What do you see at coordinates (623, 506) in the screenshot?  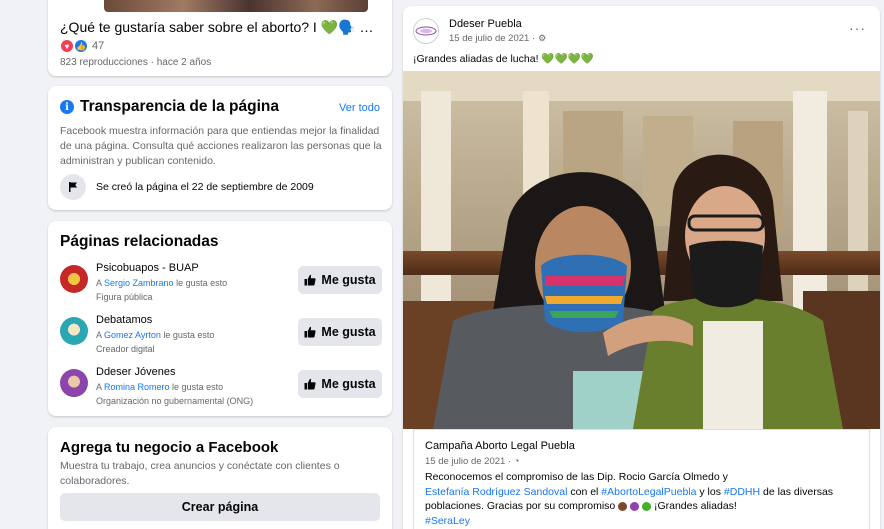 I see `brown-heart-icon` at bounding box center [623, 506].